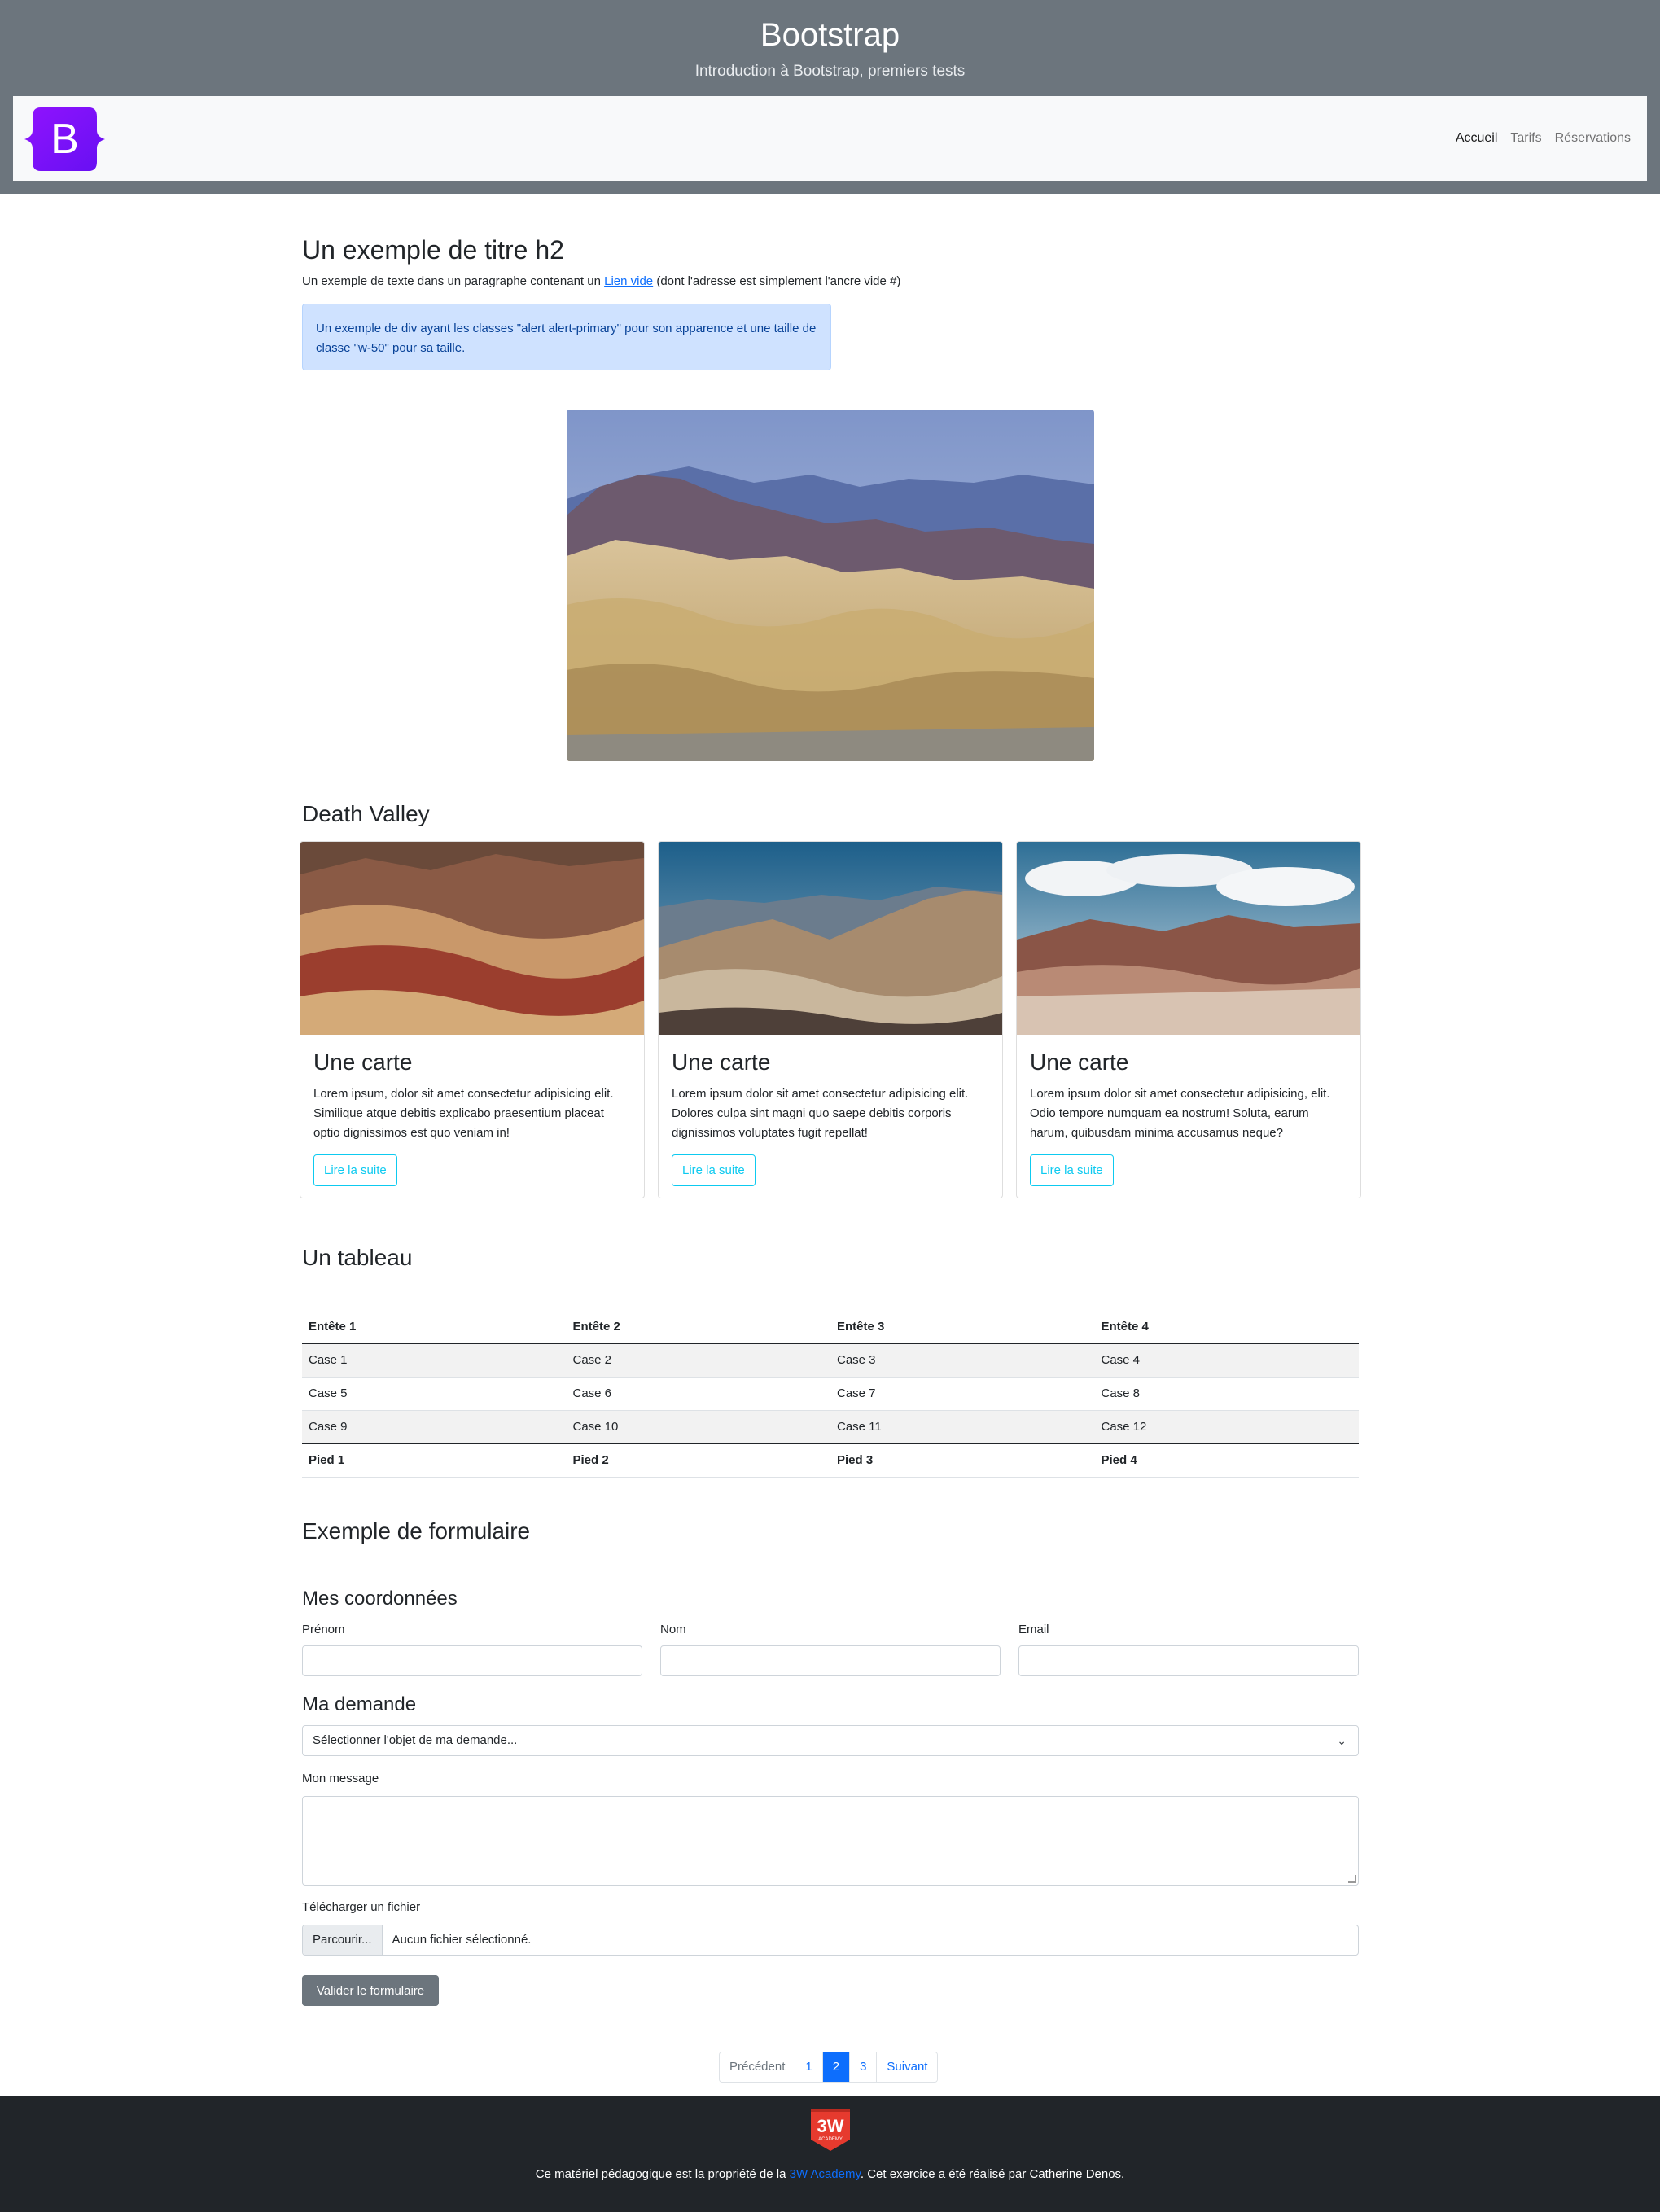  I want to click on submit-button: Valider le formulaire, so click(370, 1990).